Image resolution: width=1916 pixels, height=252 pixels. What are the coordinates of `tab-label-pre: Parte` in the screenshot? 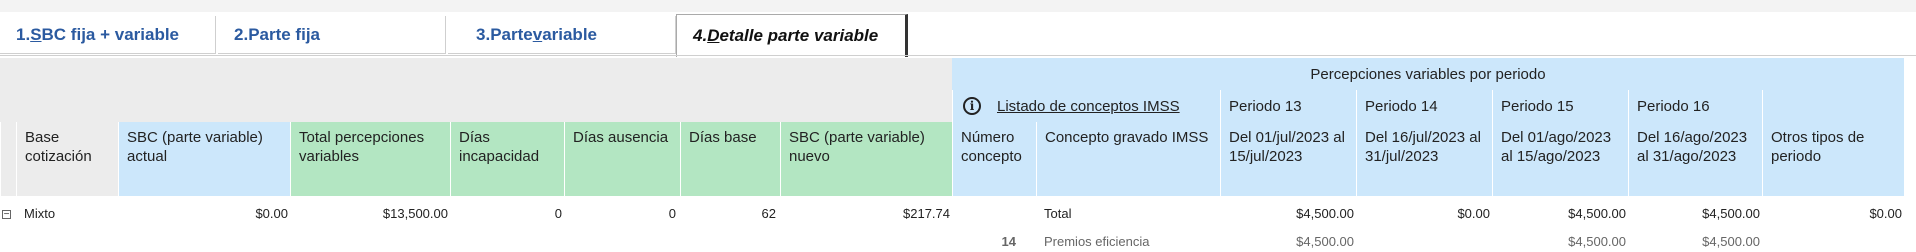 It's located at (511, 34).